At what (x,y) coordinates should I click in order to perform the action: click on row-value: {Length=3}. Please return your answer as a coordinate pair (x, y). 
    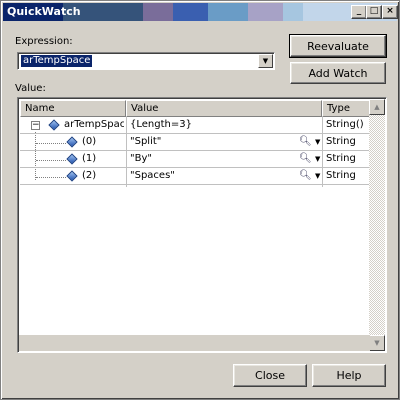
    Looking at the image, I should click on (220, 125).